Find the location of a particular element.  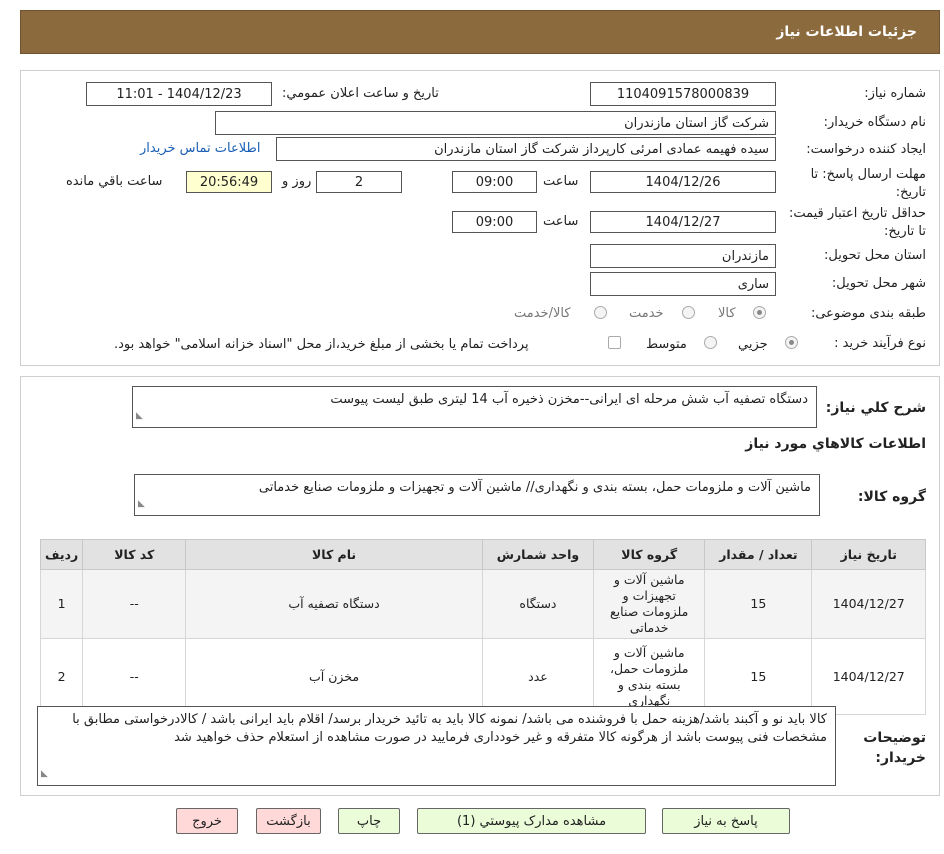

category-both-radio is located at coordinates (600, 312).